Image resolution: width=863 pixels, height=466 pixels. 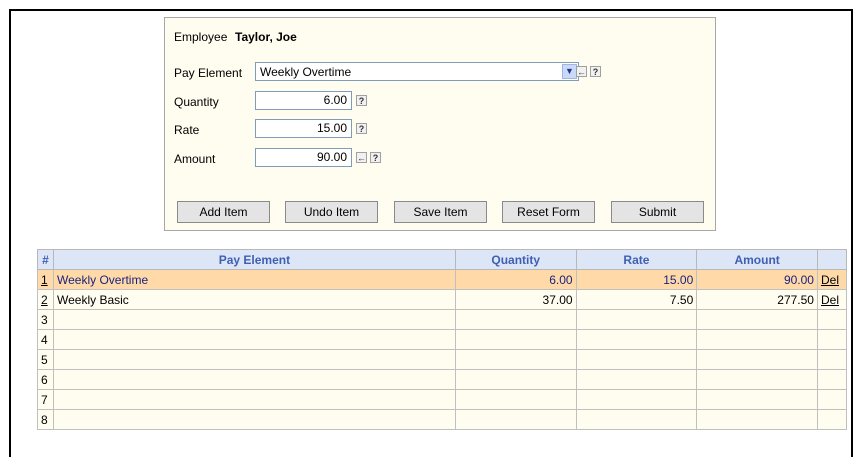 I want to click on window-frame-right-edge, so click(x=852, y=233).